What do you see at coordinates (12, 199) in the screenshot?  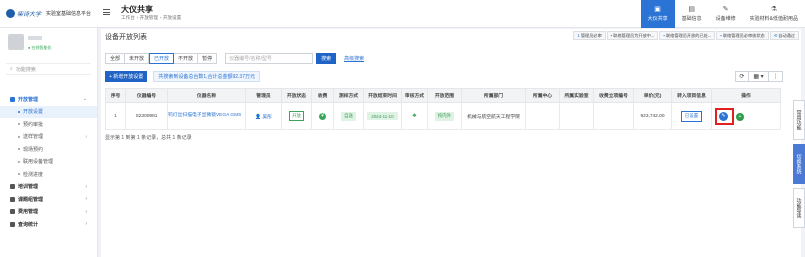 I see `research-group-icon` at bounding box center [12, 199].